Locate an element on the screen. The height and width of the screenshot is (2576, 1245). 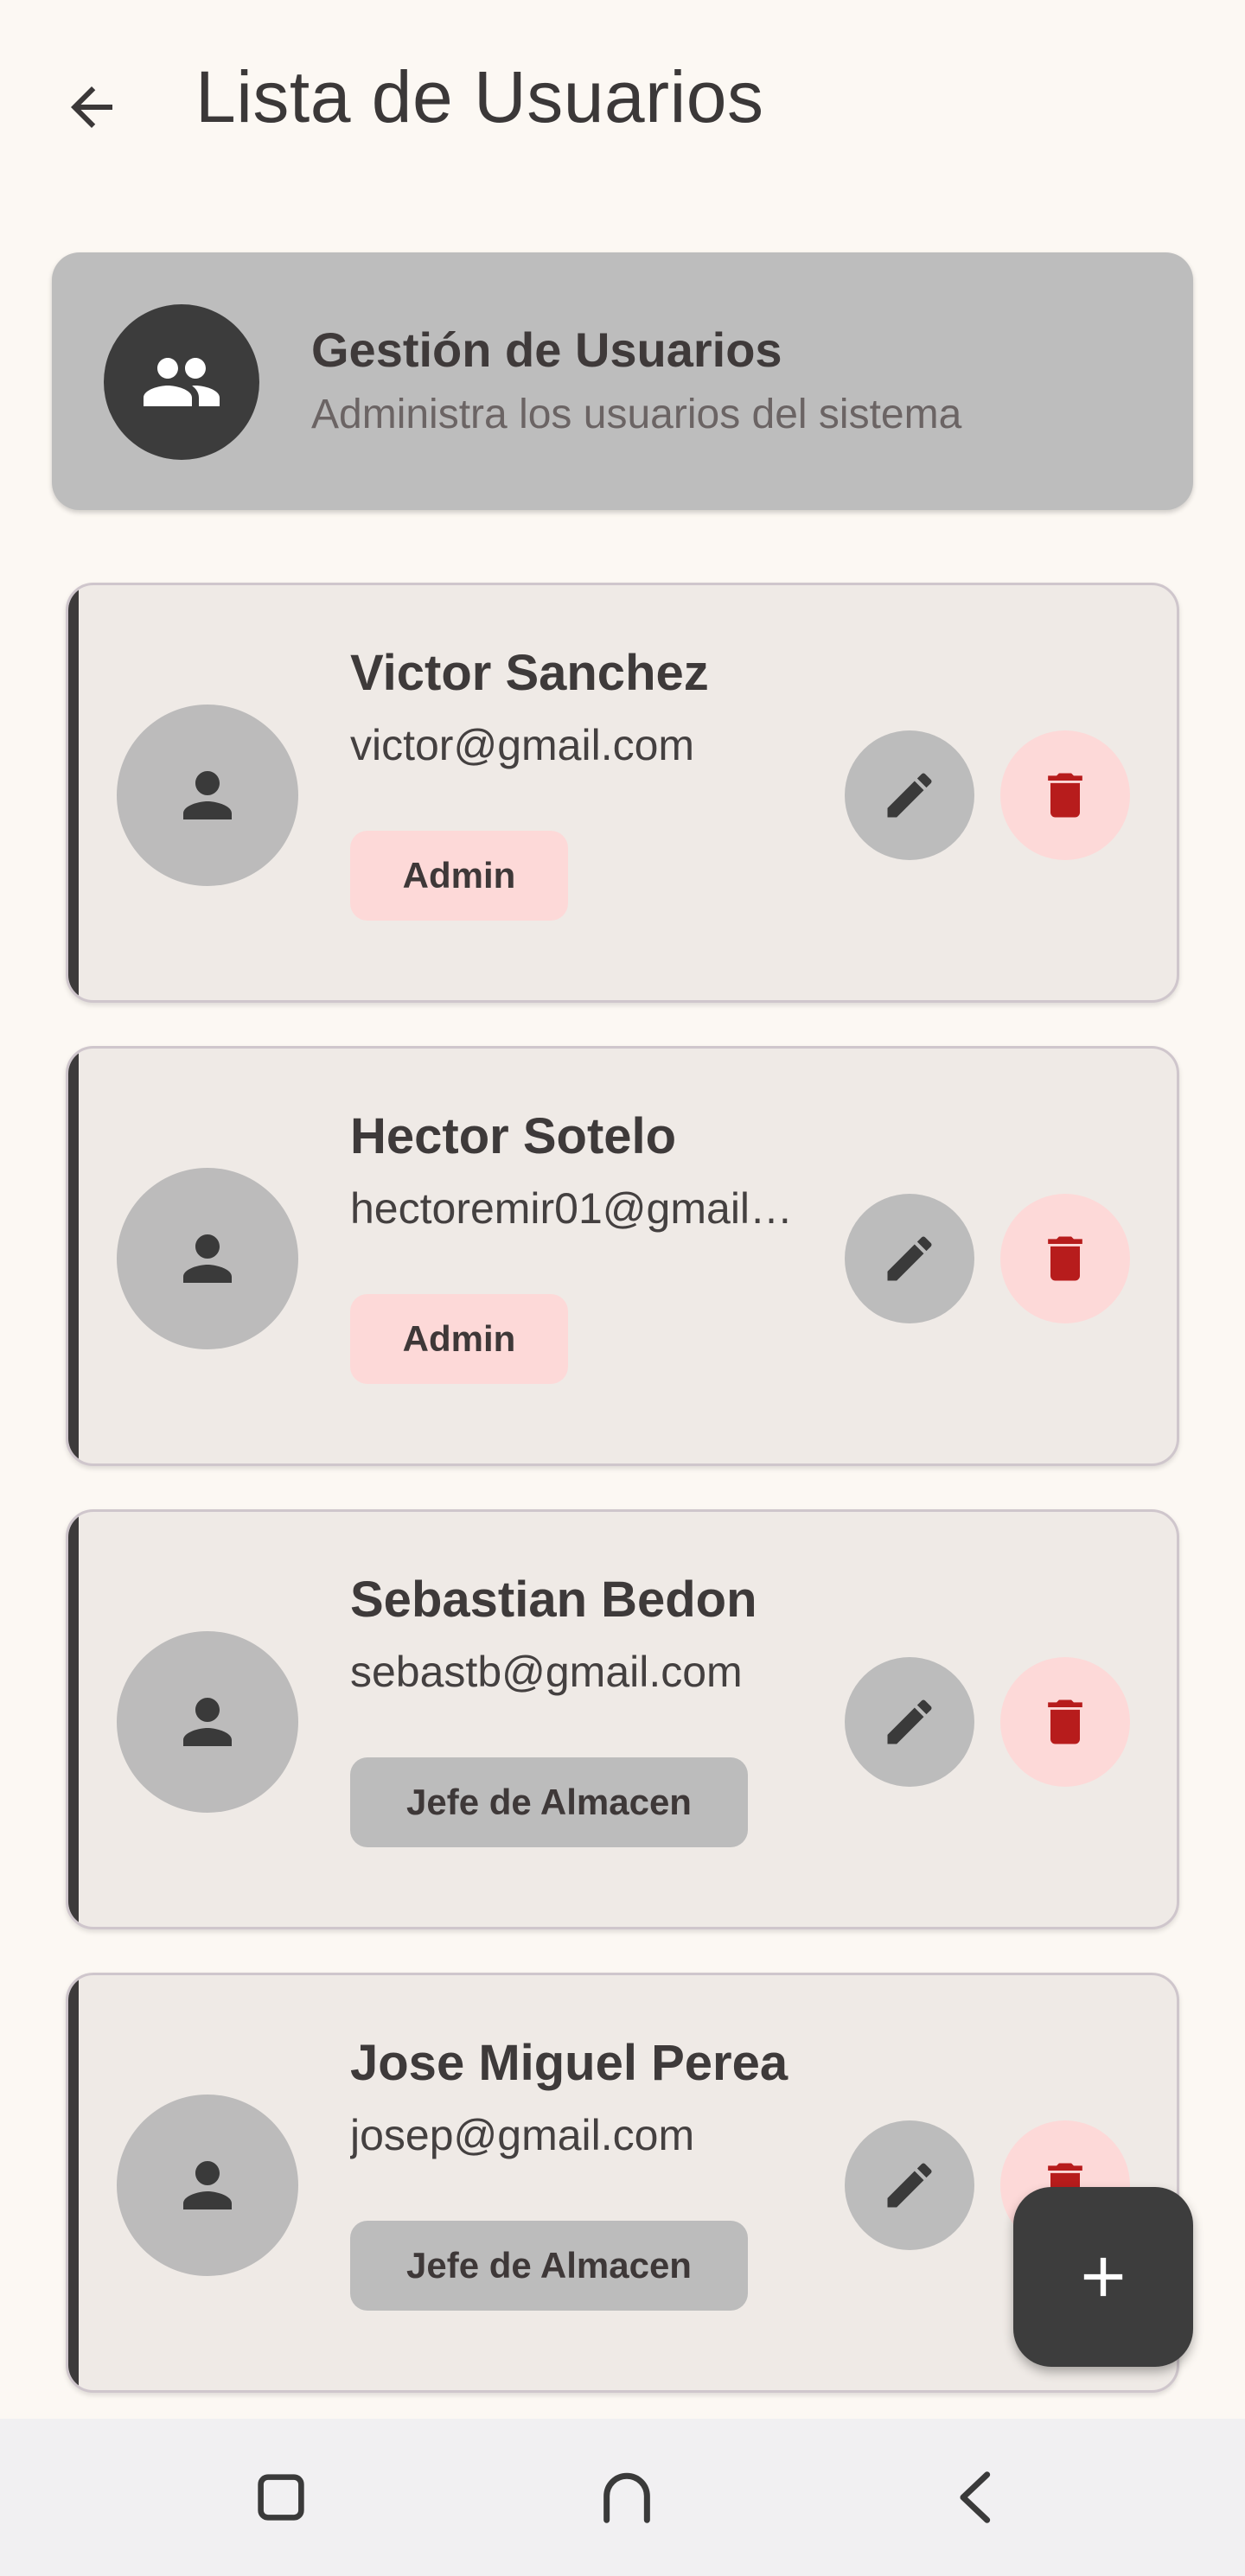
add-icon is located at coordinates (1103, 2277).